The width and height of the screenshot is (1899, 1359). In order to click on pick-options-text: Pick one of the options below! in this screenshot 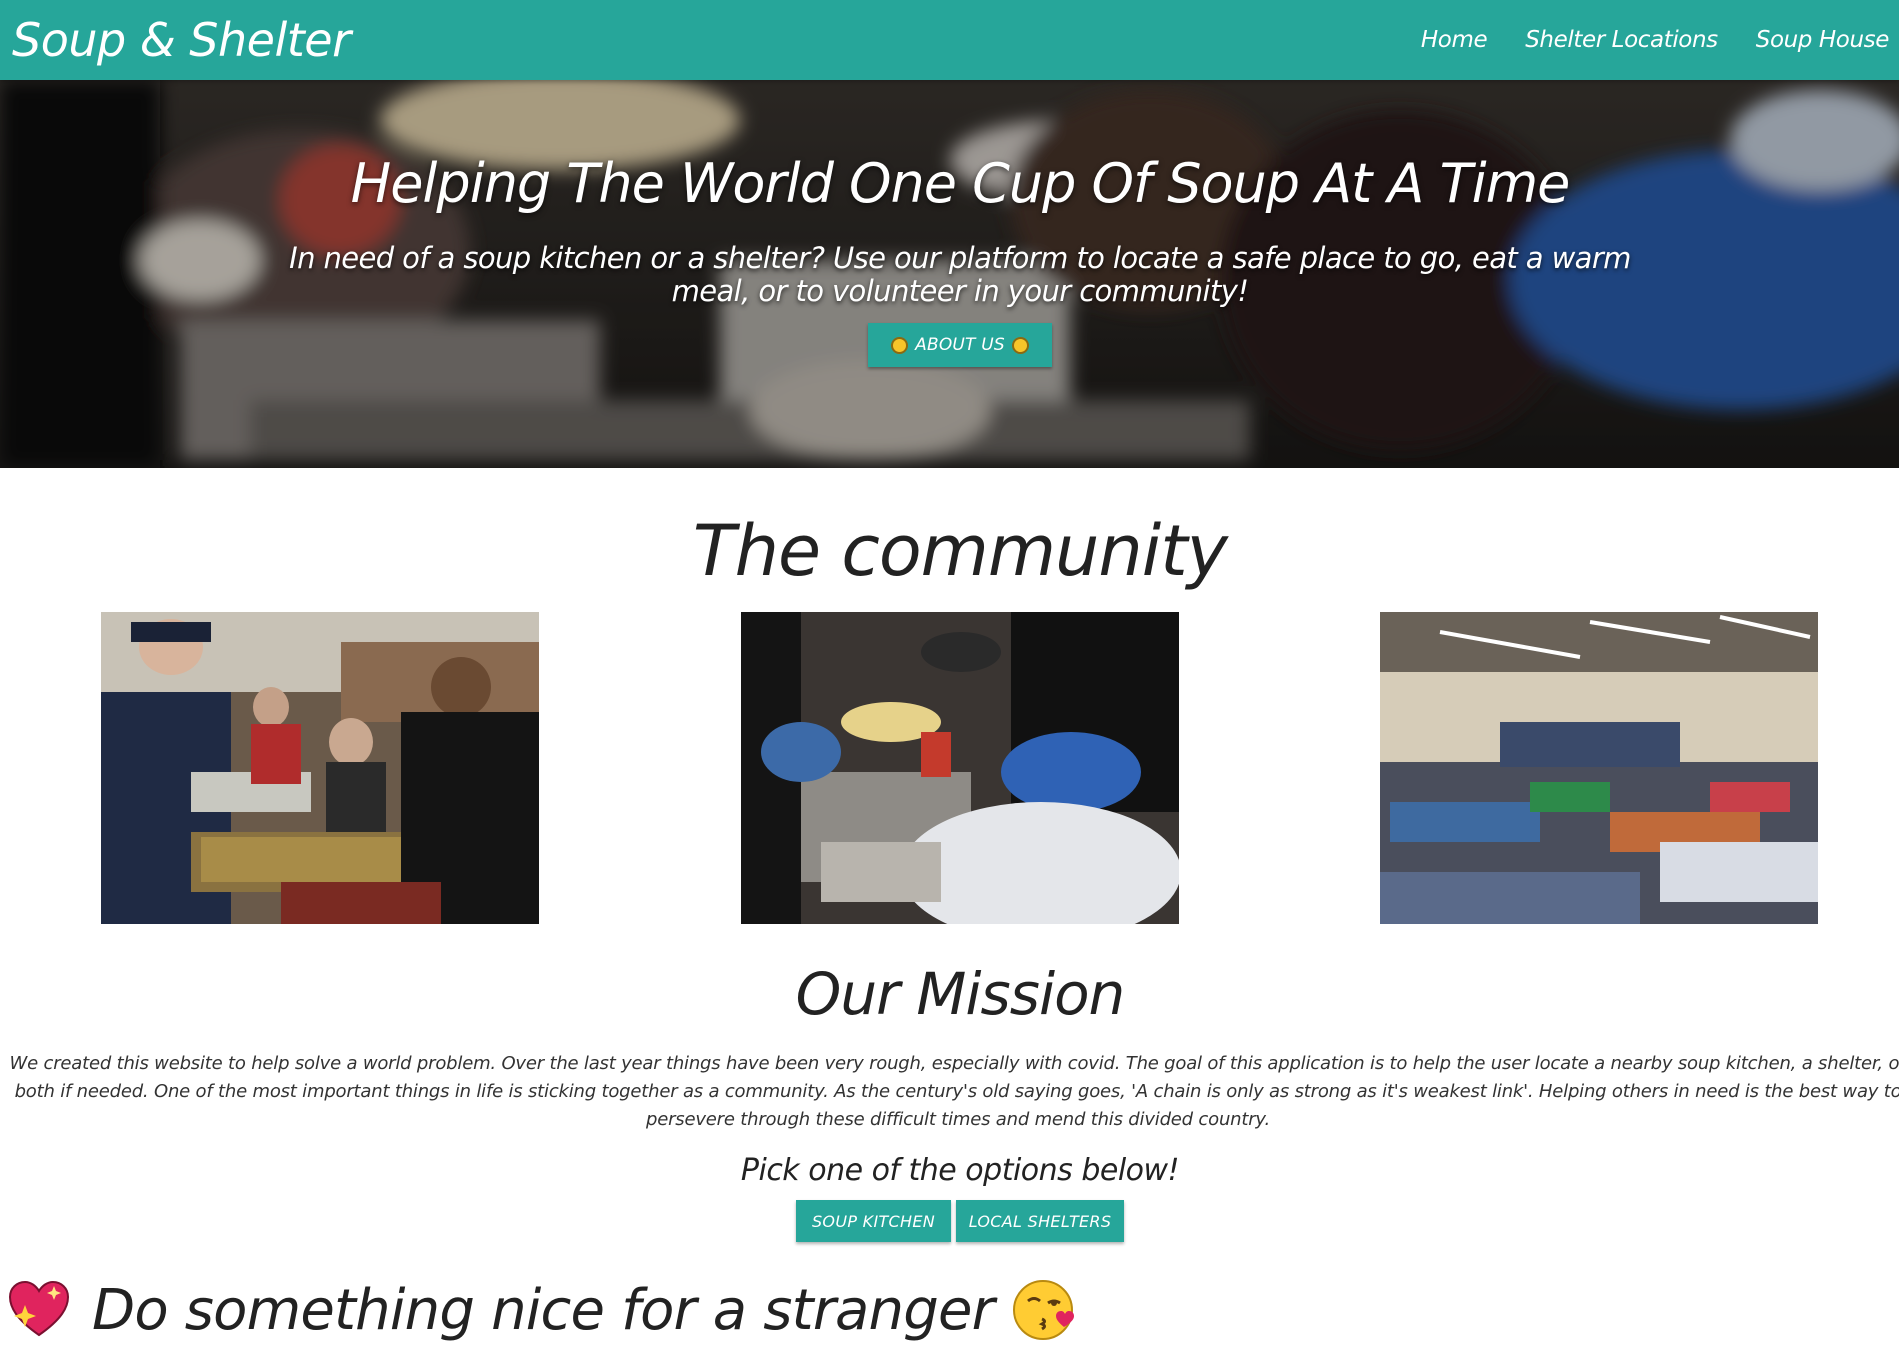, I will do `click(960, 1170)`.